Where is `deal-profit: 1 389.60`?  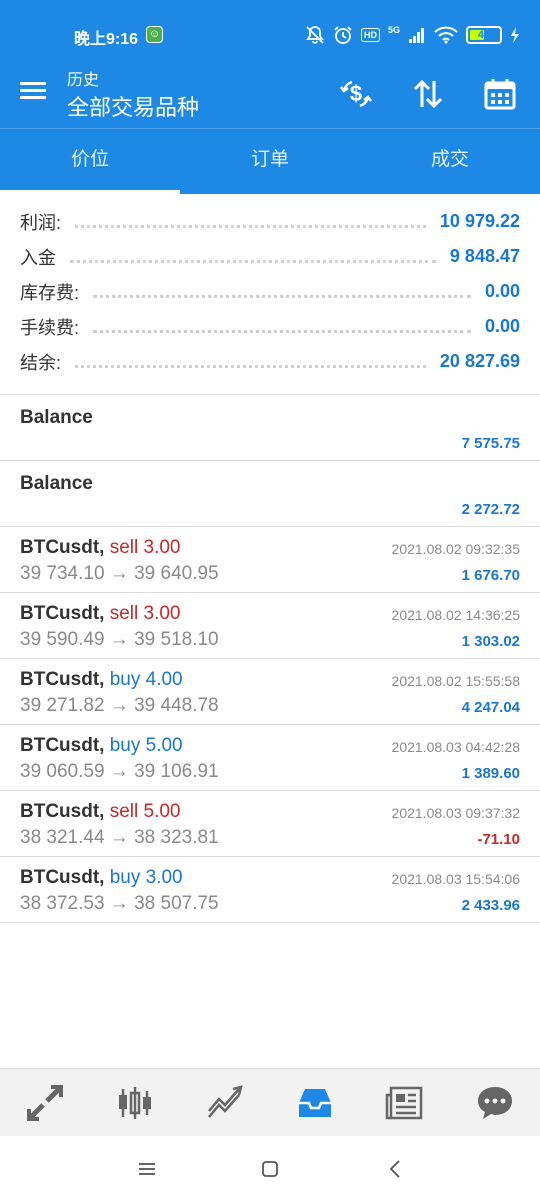 deal-profit: 1 389.60 is located at coordinates (490, 773).